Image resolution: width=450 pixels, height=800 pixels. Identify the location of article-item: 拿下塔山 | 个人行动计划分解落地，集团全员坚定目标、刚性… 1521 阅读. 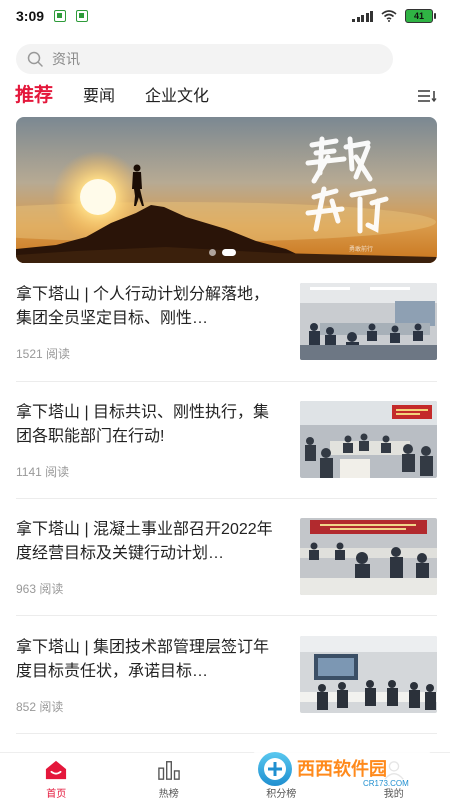
(226, 331).